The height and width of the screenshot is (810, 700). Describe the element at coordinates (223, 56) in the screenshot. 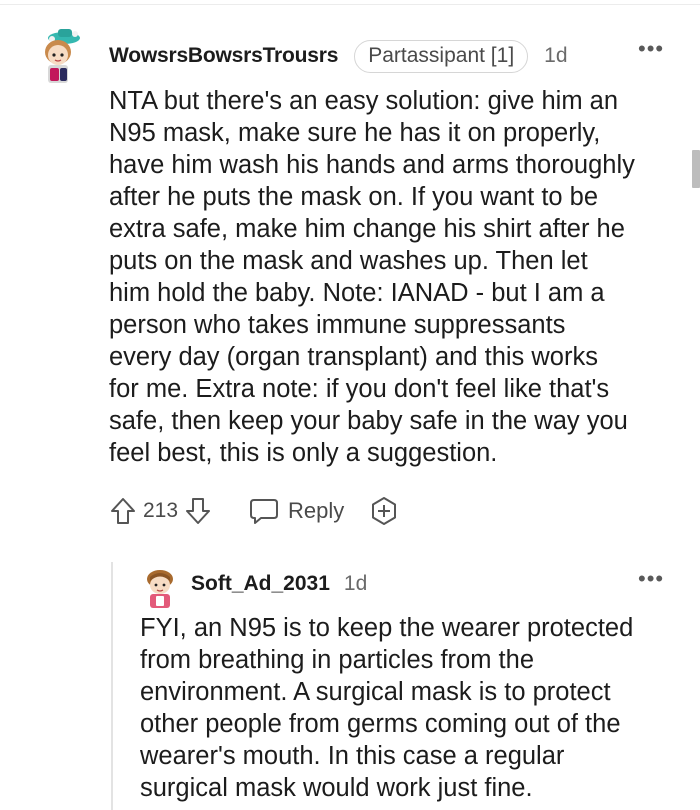

I see `comment-username: WowsrsBowsrsTrousrs` at that location.